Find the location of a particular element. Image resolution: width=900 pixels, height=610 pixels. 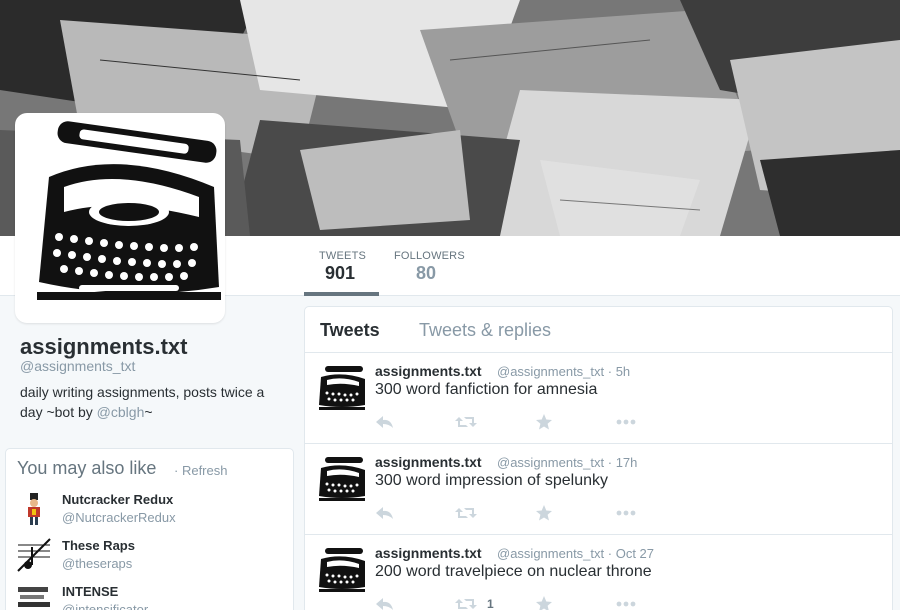

tweets-count: 901 is located at coordinates (340, 273).